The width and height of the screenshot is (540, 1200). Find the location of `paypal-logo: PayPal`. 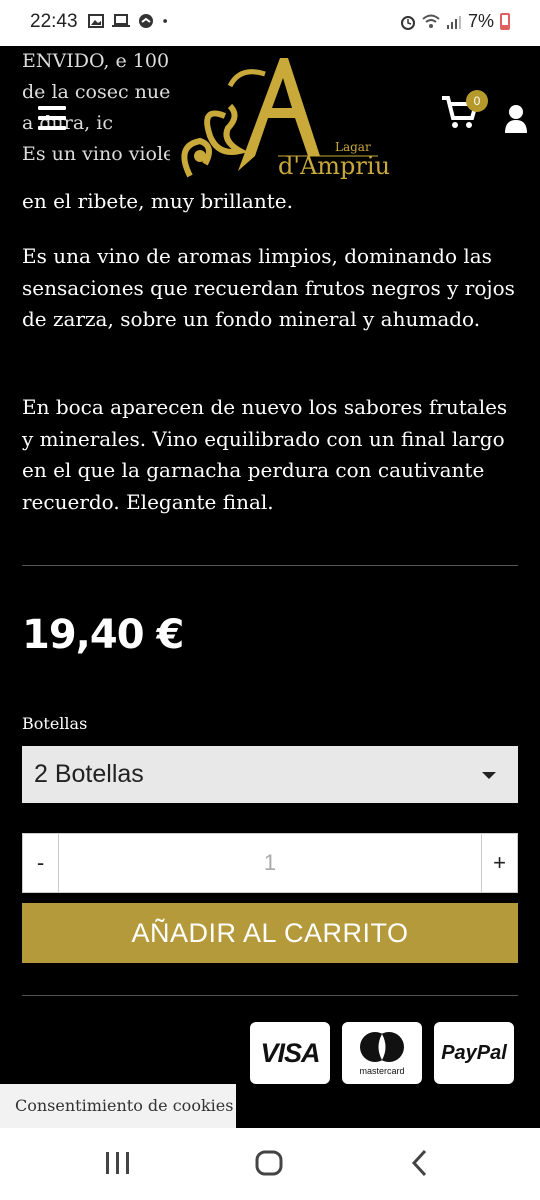

paypal-logo: PayPal is located at coordinates (474, 1053).